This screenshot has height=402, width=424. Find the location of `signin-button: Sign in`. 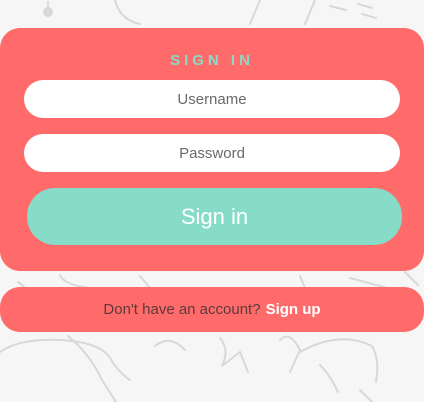

signin-button: Sign in is located at coordinates (214, 216).